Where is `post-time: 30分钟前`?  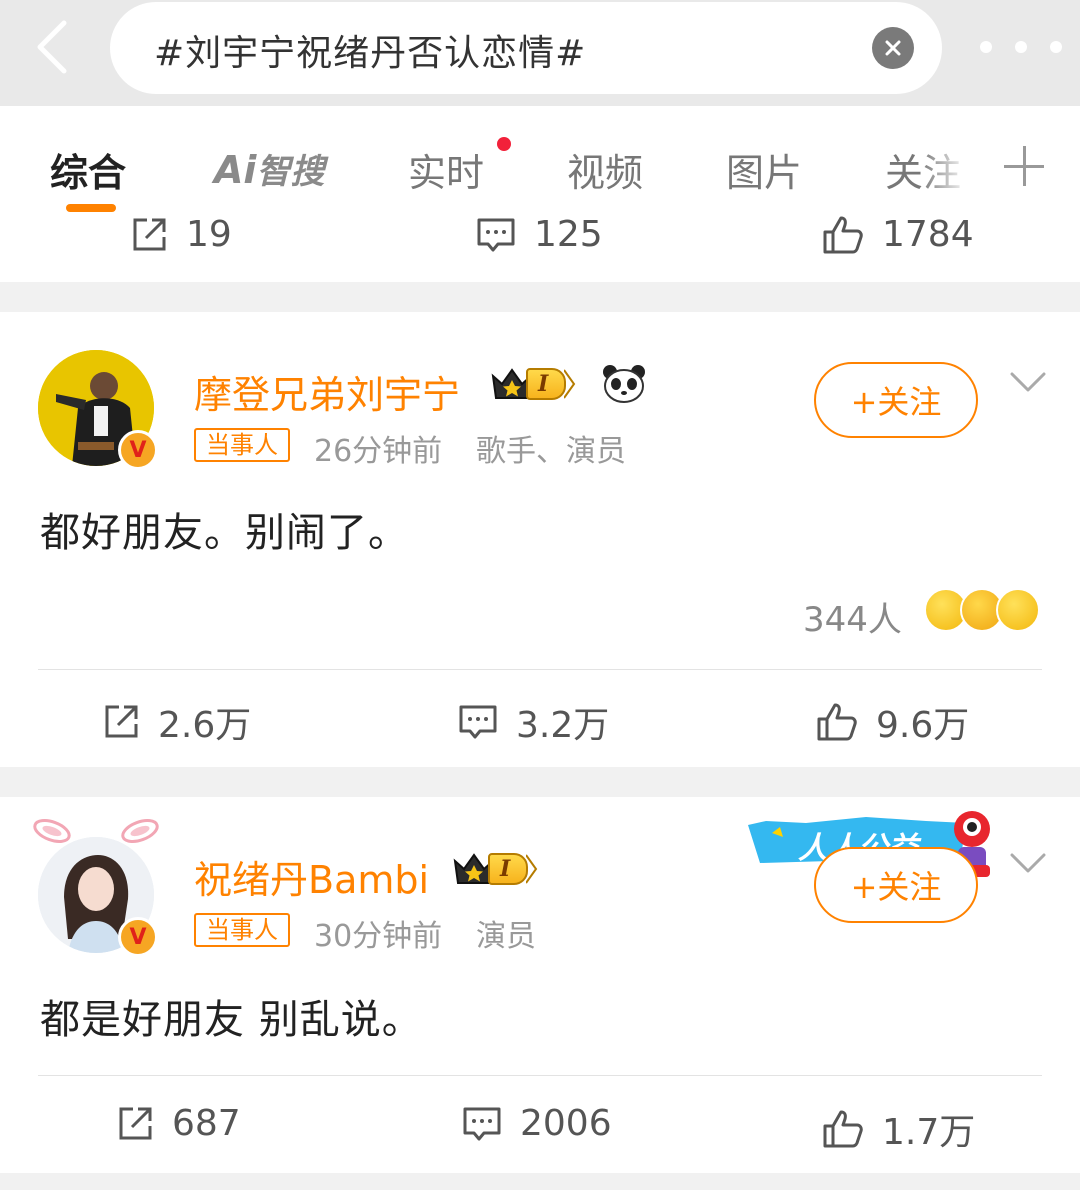 post-time: 30分钟前 is located at coordinates (378, 936).